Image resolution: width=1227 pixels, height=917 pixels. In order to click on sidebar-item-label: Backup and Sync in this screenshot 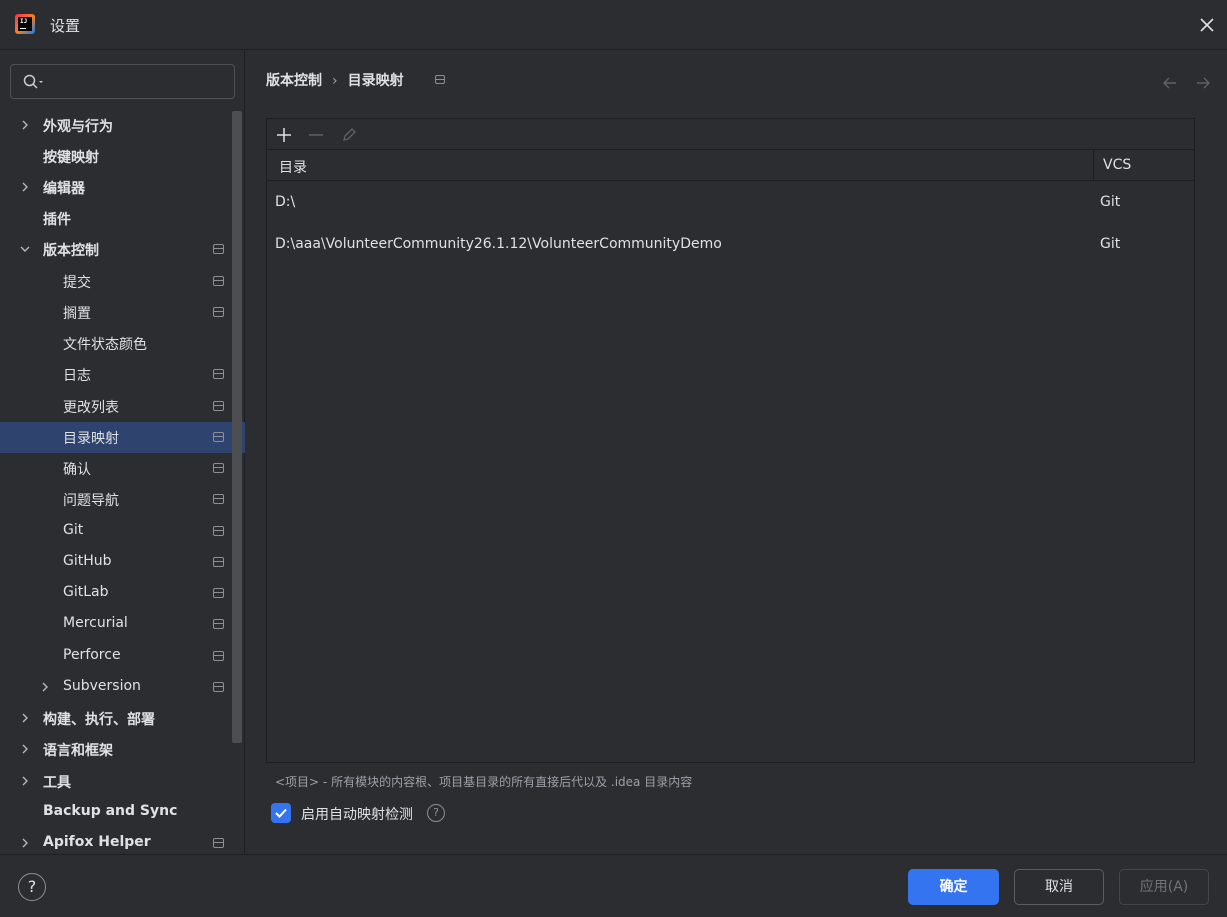, I will do `click(110, 811)`.